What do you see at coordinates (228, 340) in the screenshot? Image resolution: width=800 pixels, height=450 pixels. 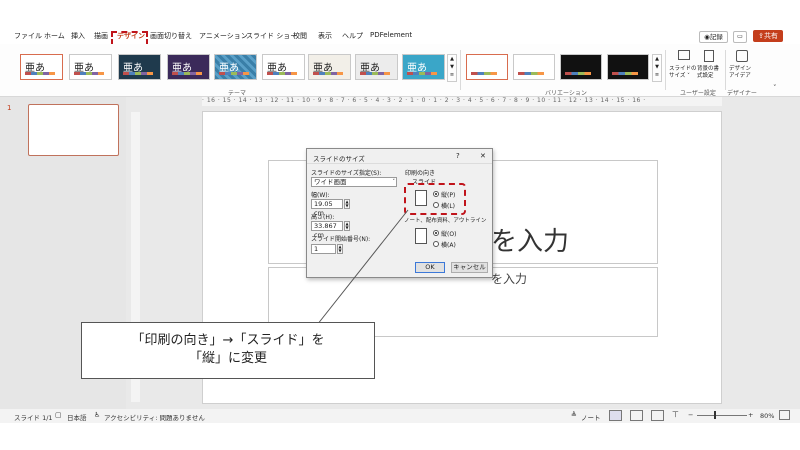 I see `callout-line-1: 「印刷の向き」→「スライド」を` at bounding box center [228, 340].